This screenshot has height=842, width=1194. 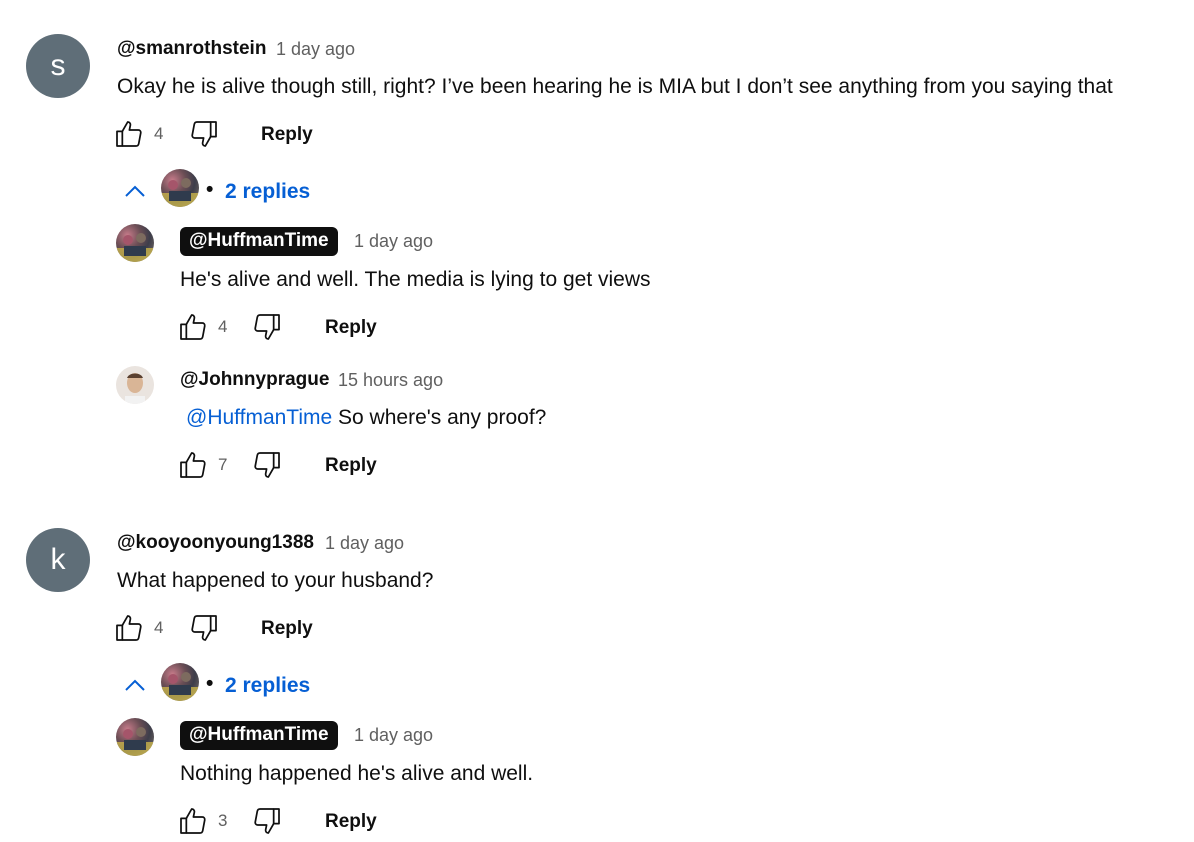 I want to click on avatar: k, so click(x=58, y=560).